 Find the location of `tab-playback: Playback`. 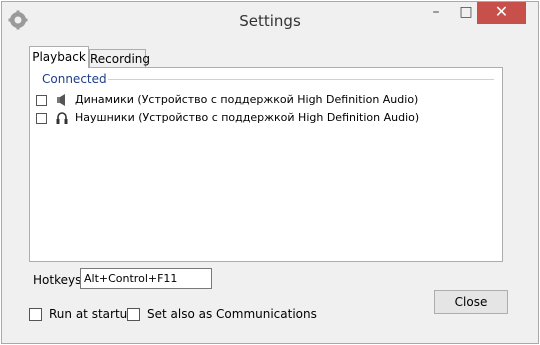

tab-playback: Playback is located at coordinates (59, 57).